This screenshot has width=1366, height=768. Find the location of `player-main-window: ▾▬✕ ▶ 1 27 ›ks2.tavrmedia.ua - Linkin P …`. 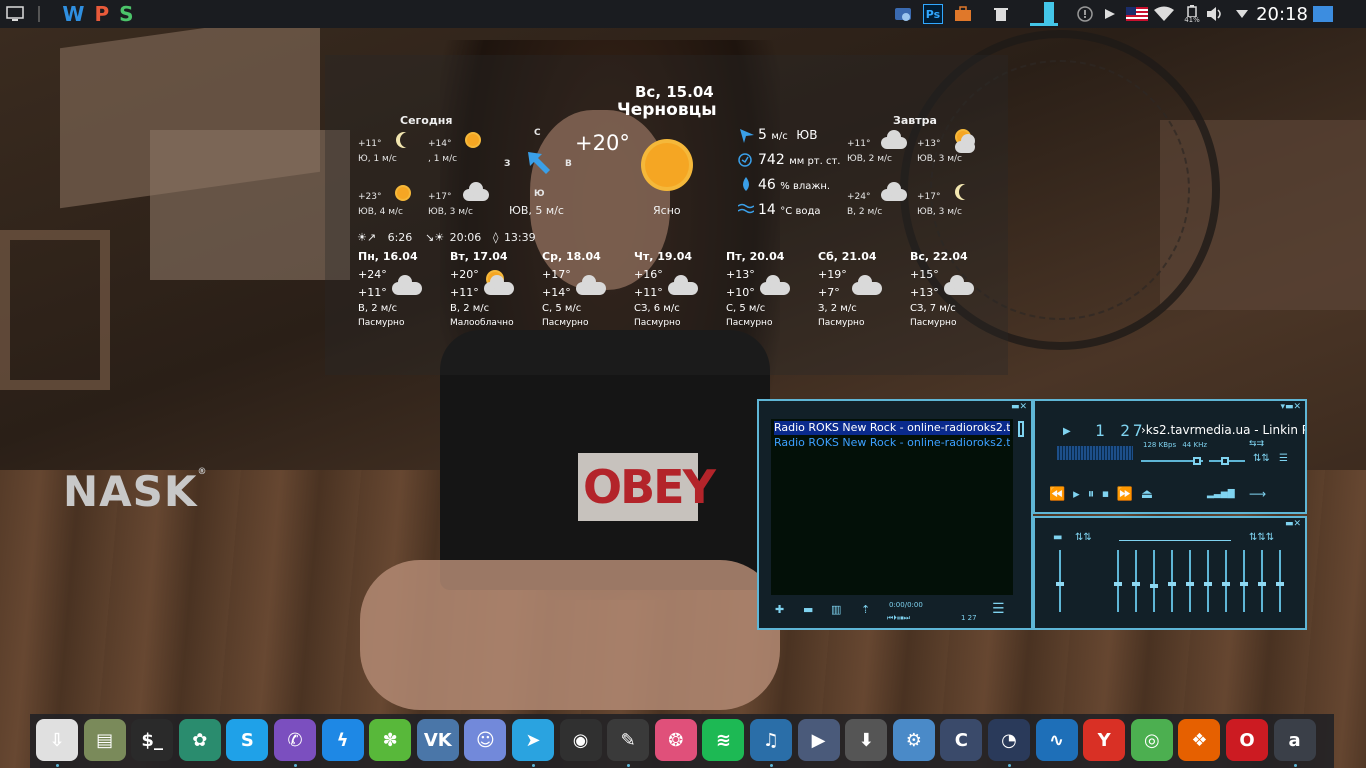

player-main-window: ▾▬✕ ▶ 1 27 ›ks2.tavrmedia.ua - Linkin P … is located at coordinates (1170, 456).